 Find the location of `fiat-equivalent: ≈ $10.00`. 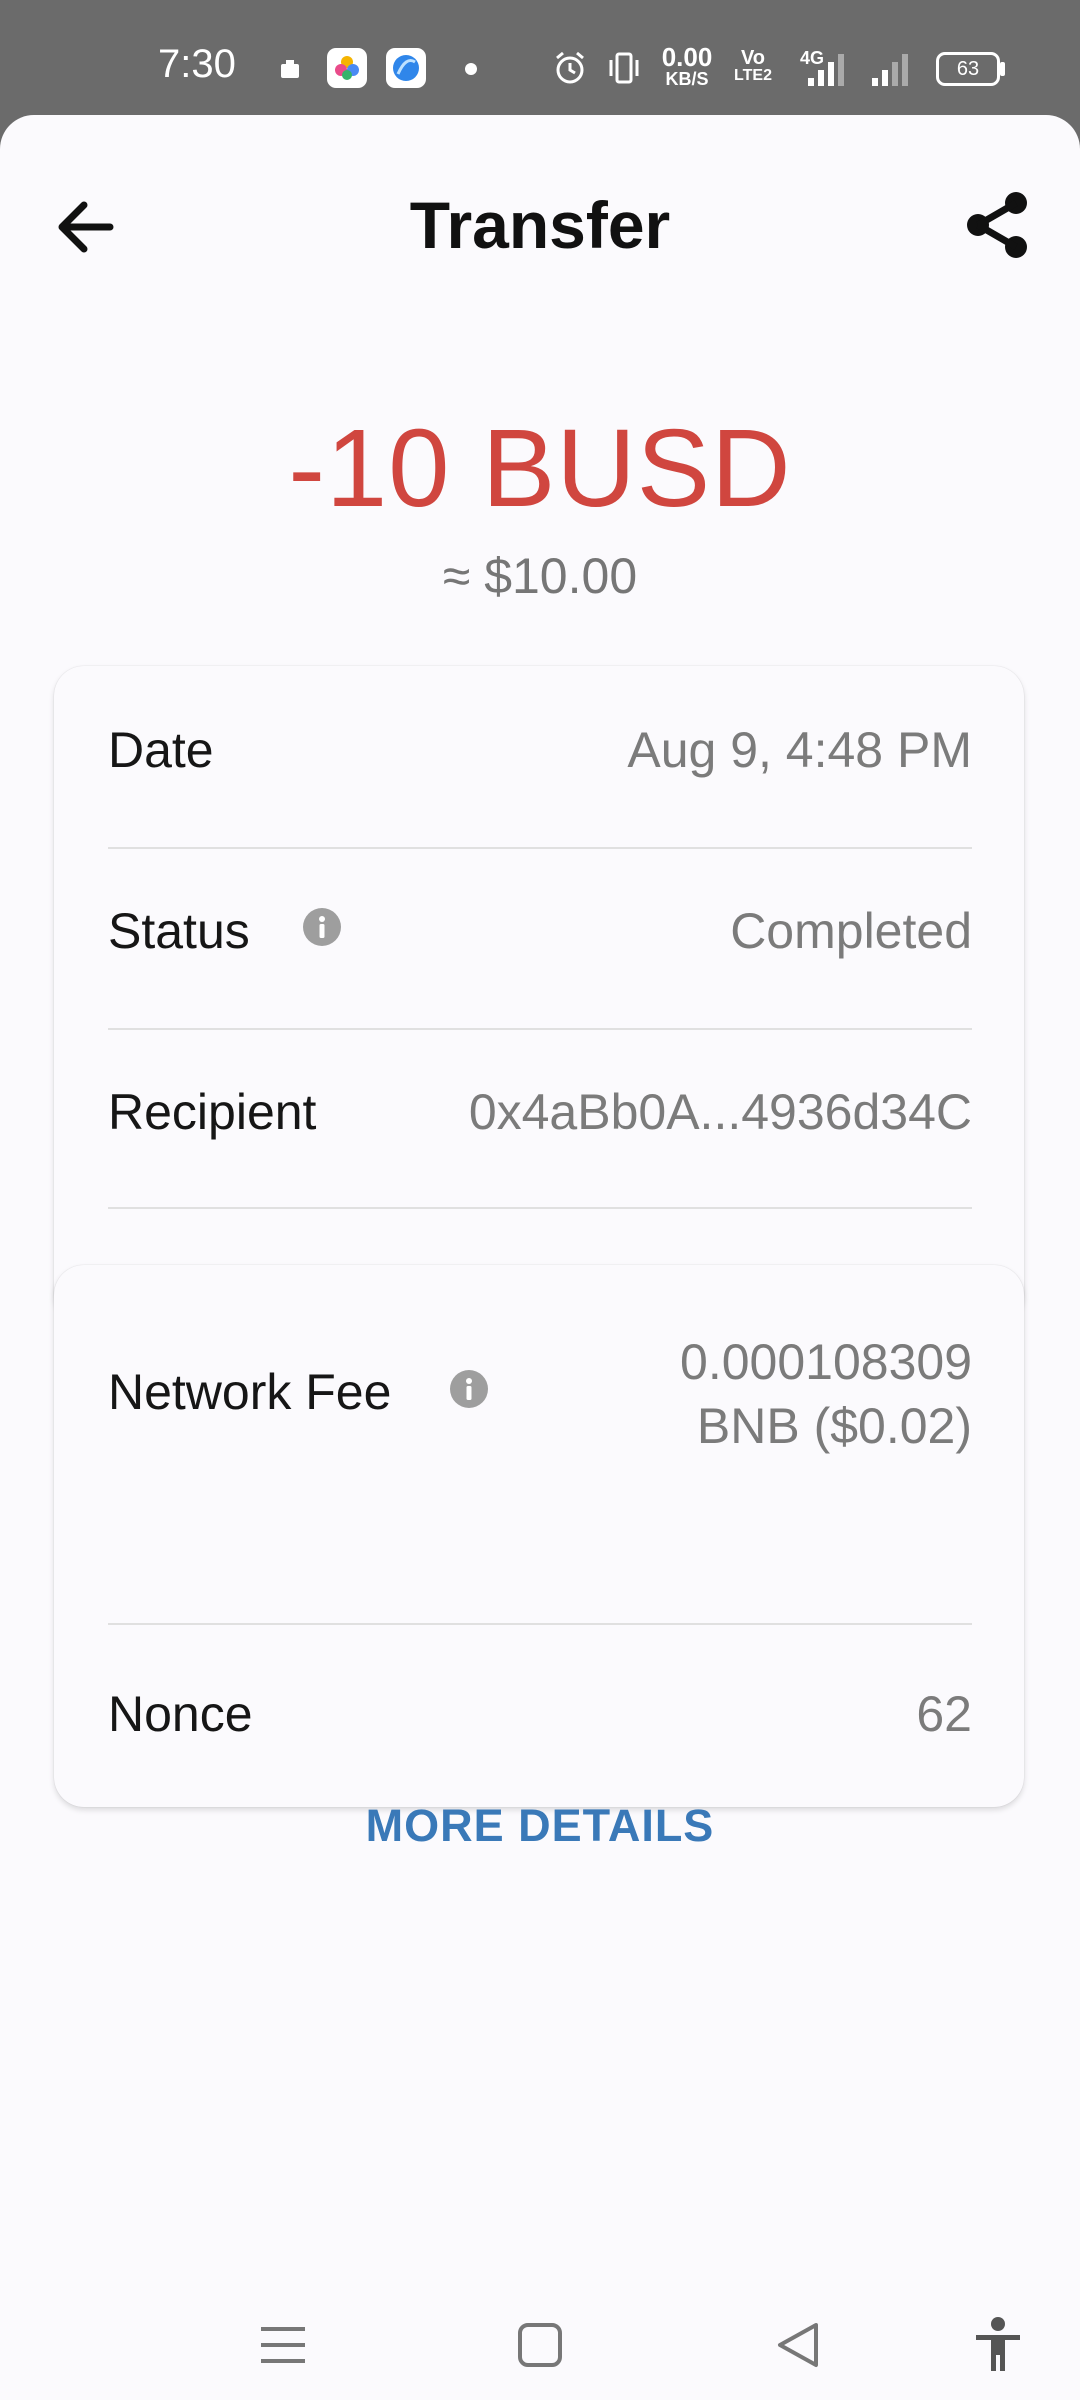

fiat-equivalent: ≈ $10.00 is located at coordinates (540, 576).